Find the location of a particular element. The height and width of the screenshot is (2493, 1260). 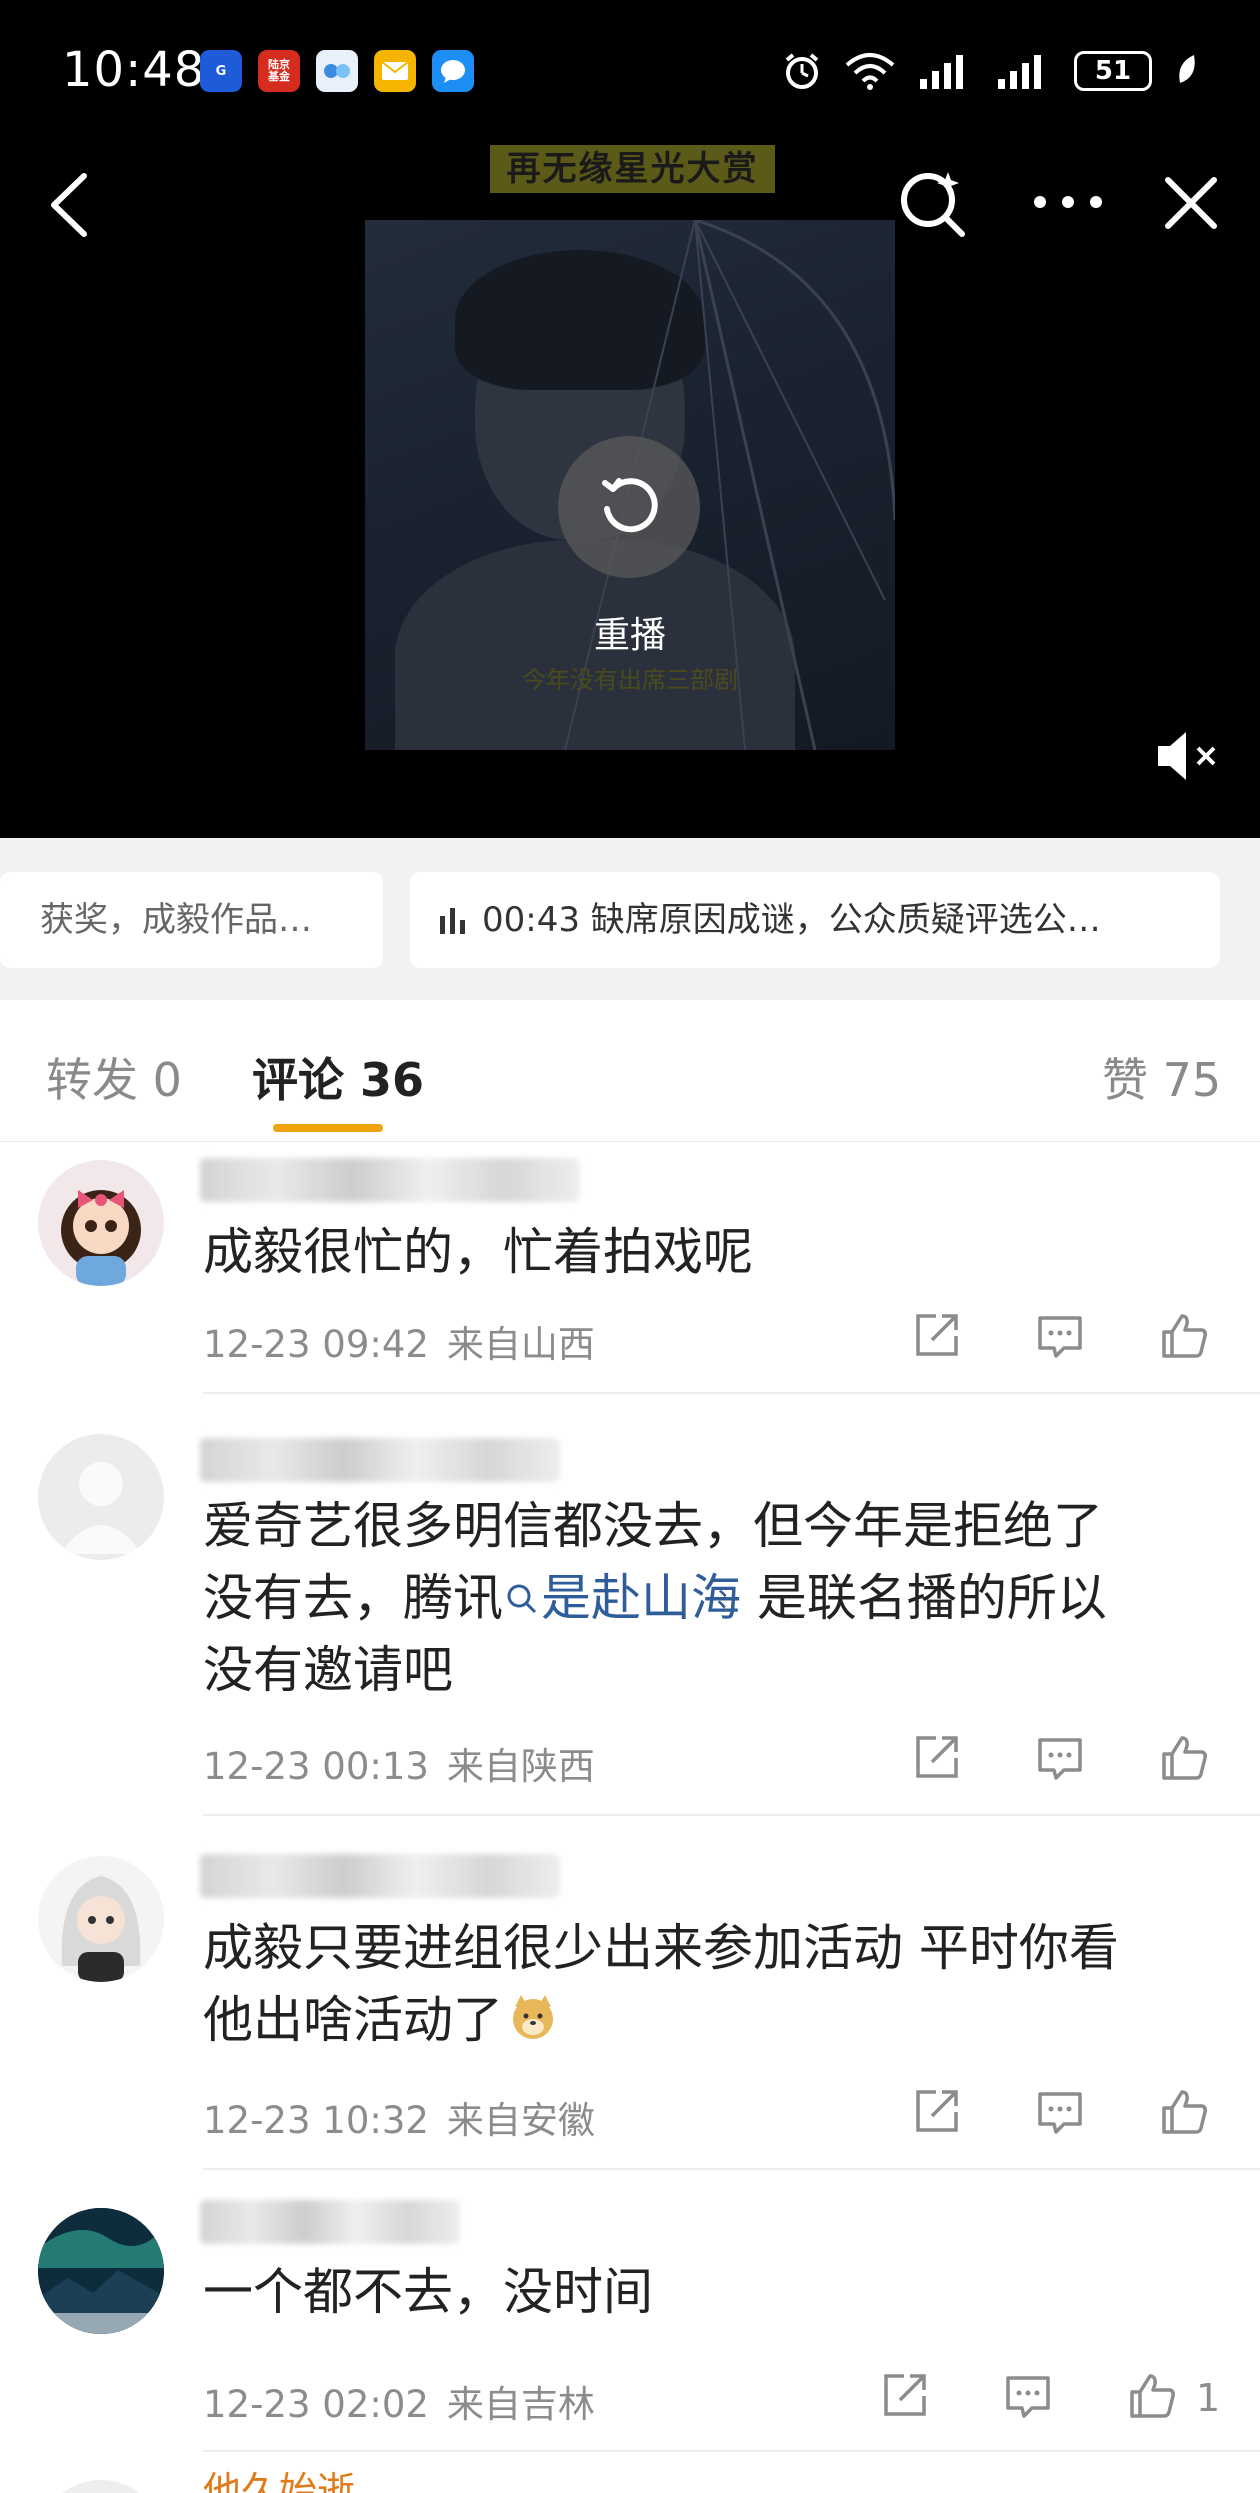

leaf-icon is located at coordinates (1187, 69).